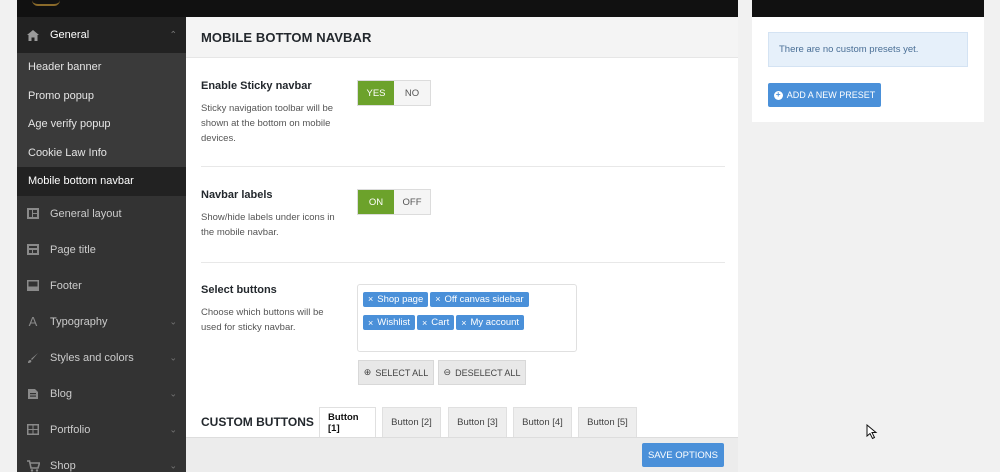  I want to click on sidebar-item-blog: Blog ⌄, so click(101, 394).